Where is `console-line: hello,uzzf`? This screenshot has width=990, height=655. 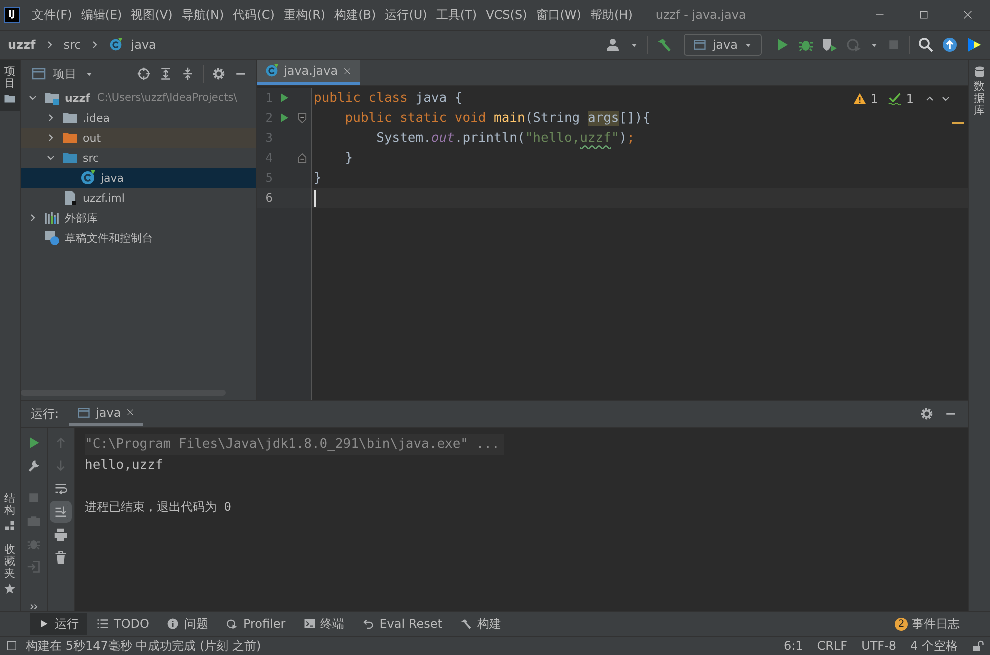 console-line: hello,uzzf is located at coordinates (124, 466).